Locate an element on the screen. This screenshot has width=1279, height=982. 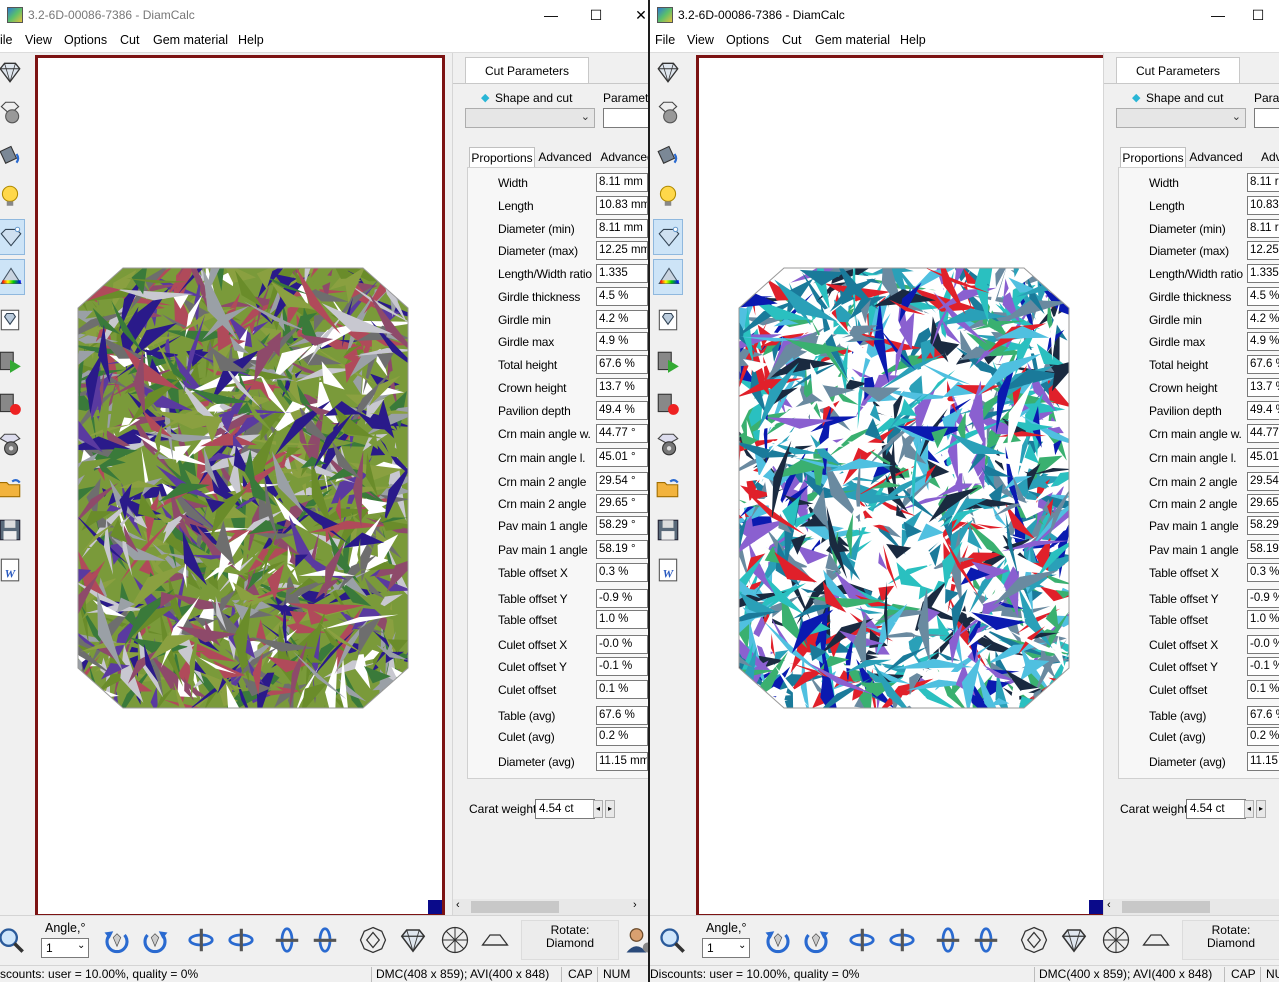
diamond-card-tool is located at coordinates (12, 321).